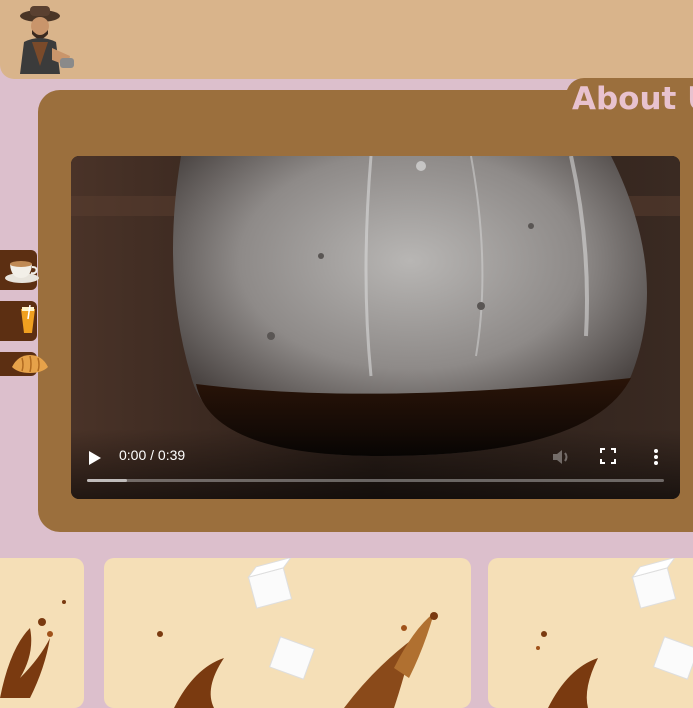  I want to click on video-progress-bar, so click(375, 480).